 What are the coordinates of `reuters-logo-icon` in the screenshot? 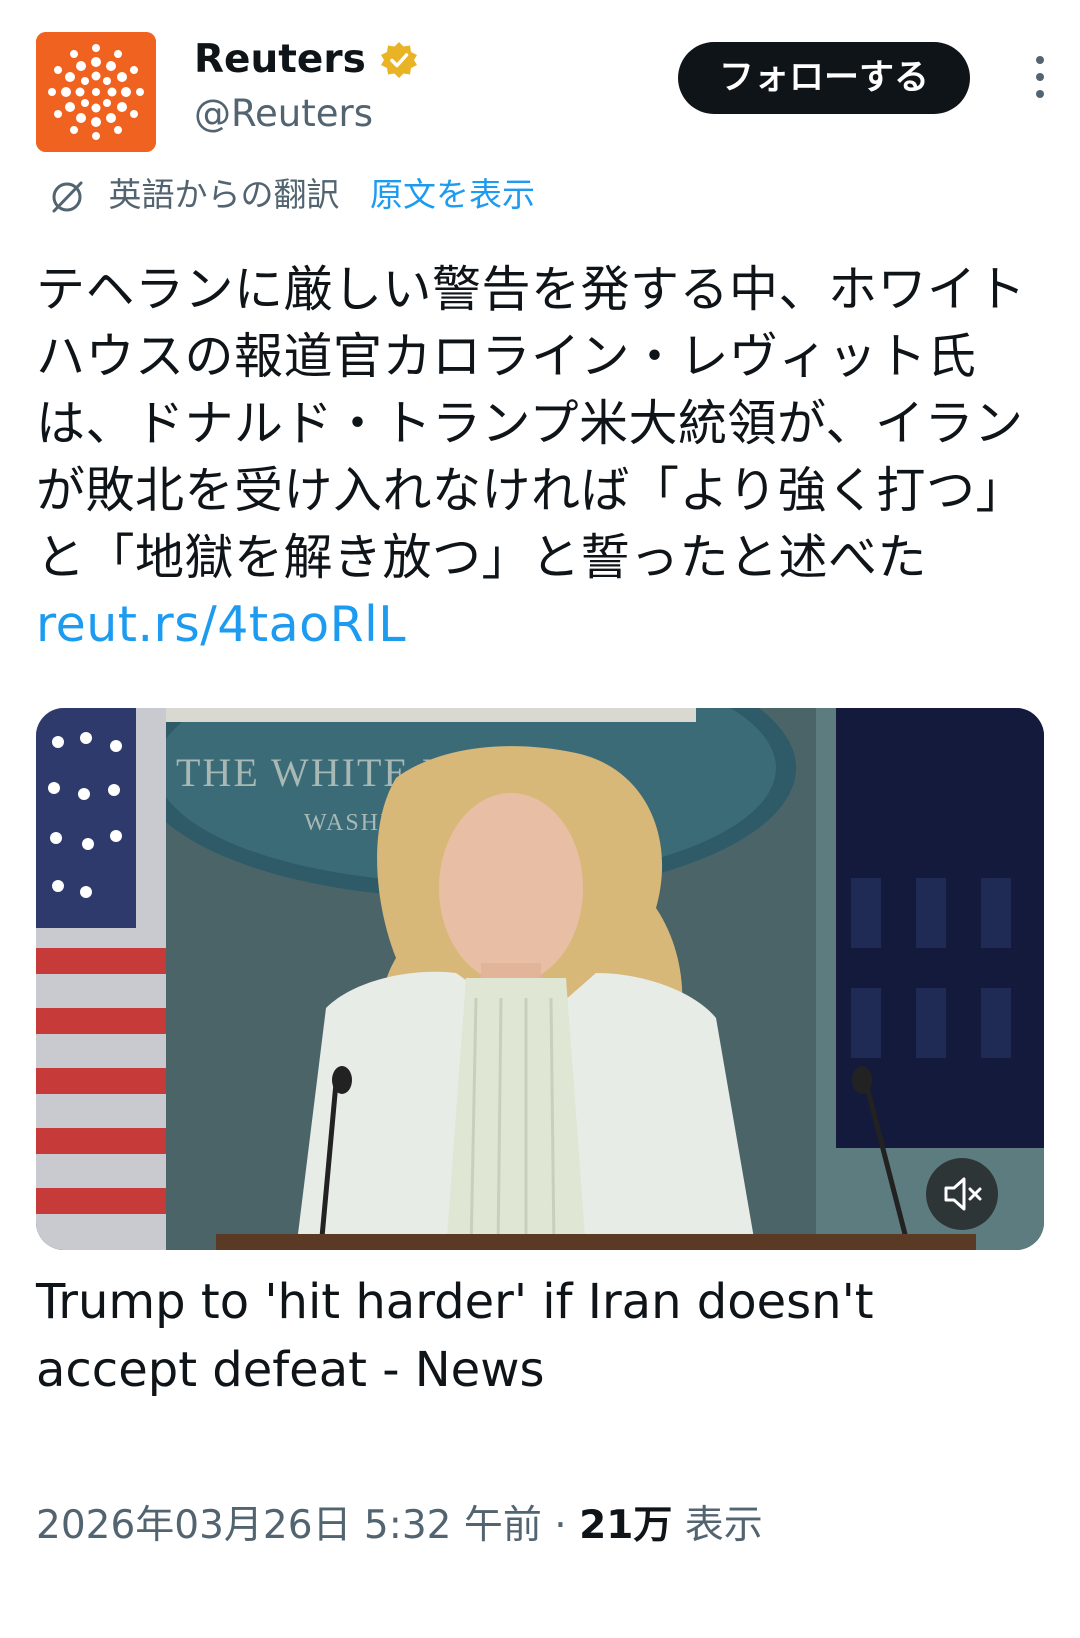 It's located at (96, 92).